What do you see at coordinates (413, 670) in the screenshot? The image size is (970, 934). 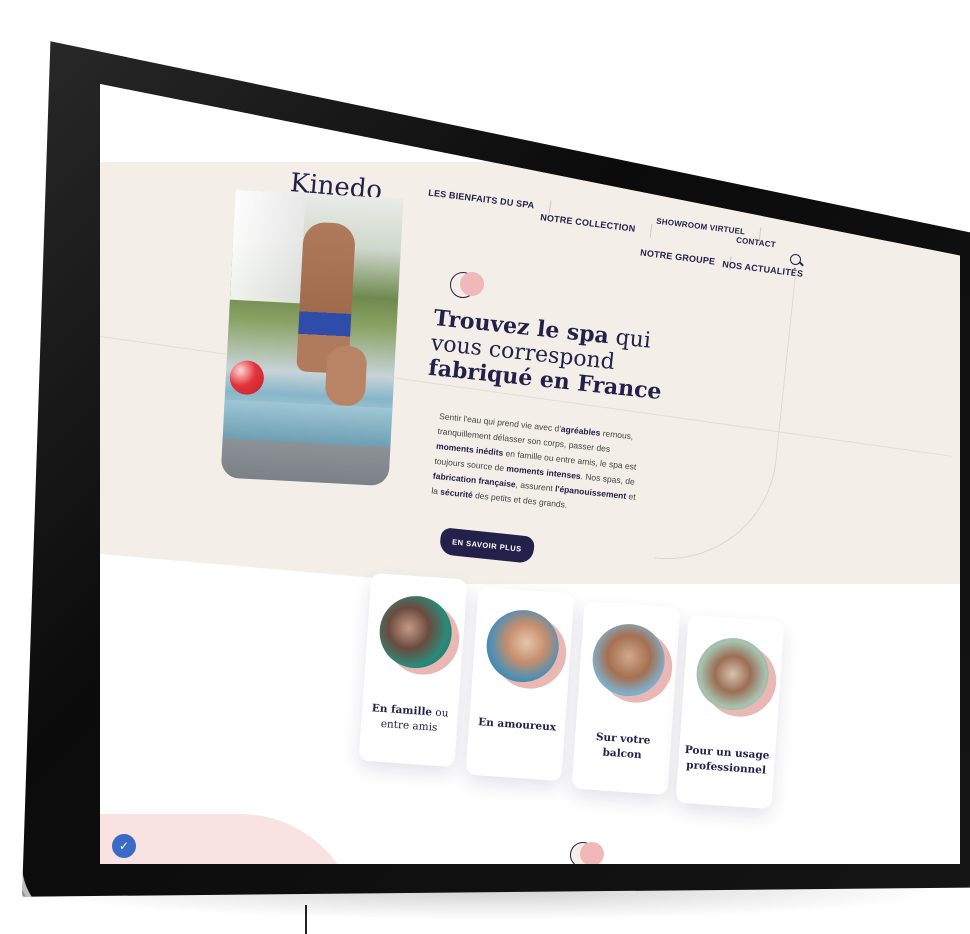 I see `card-famille: En famille ou entre amis` at bounding box center [413, 670].